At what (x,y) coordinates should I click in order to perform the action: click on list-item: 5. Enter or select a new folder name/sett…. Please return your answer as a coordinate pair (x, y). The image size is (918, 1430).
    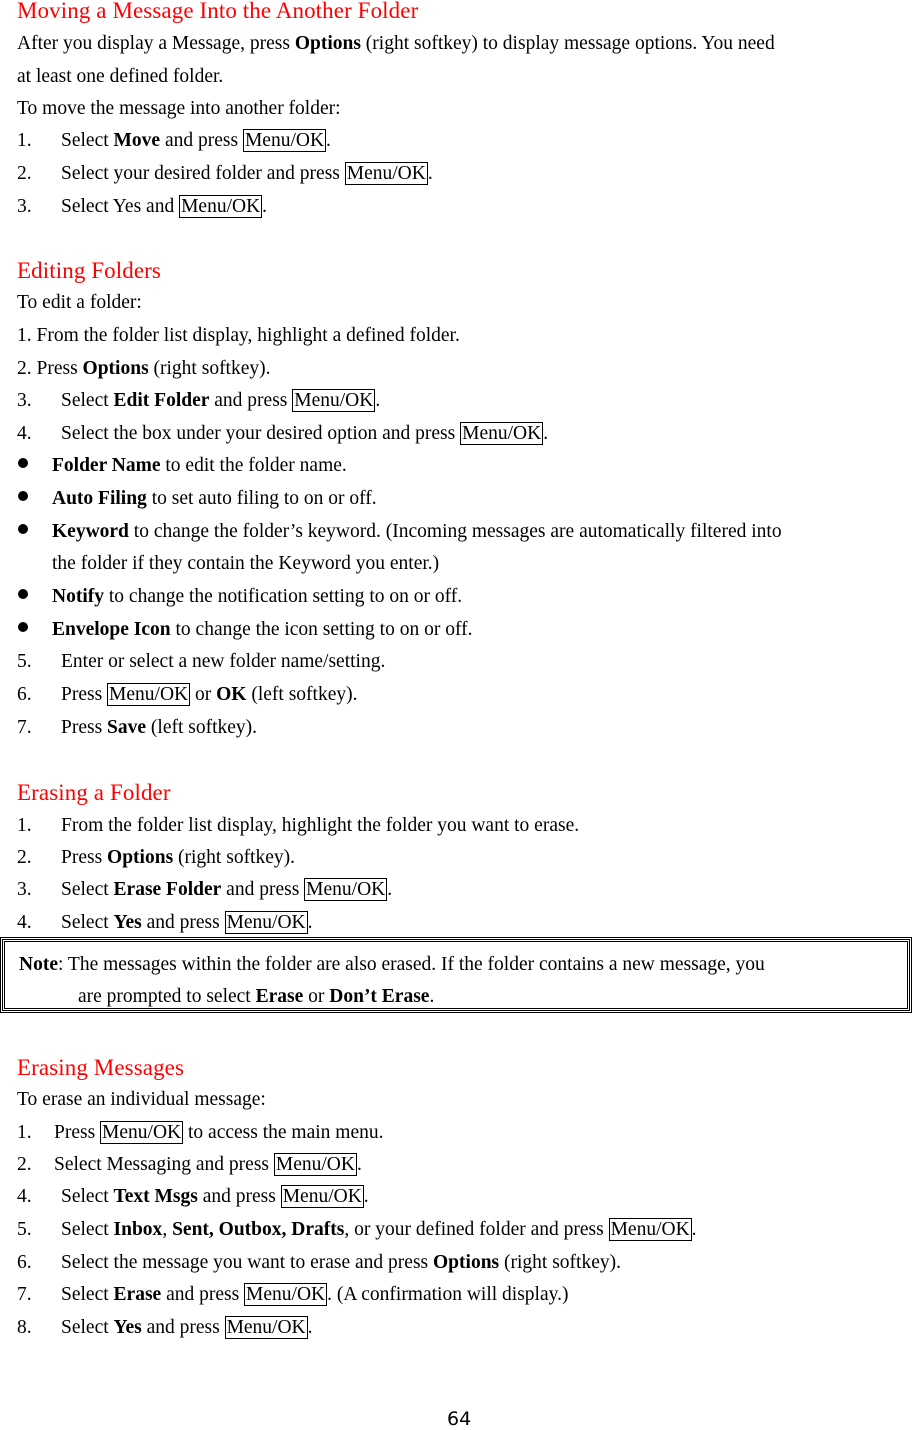
    Looking at the image, I should click on (201, 662).